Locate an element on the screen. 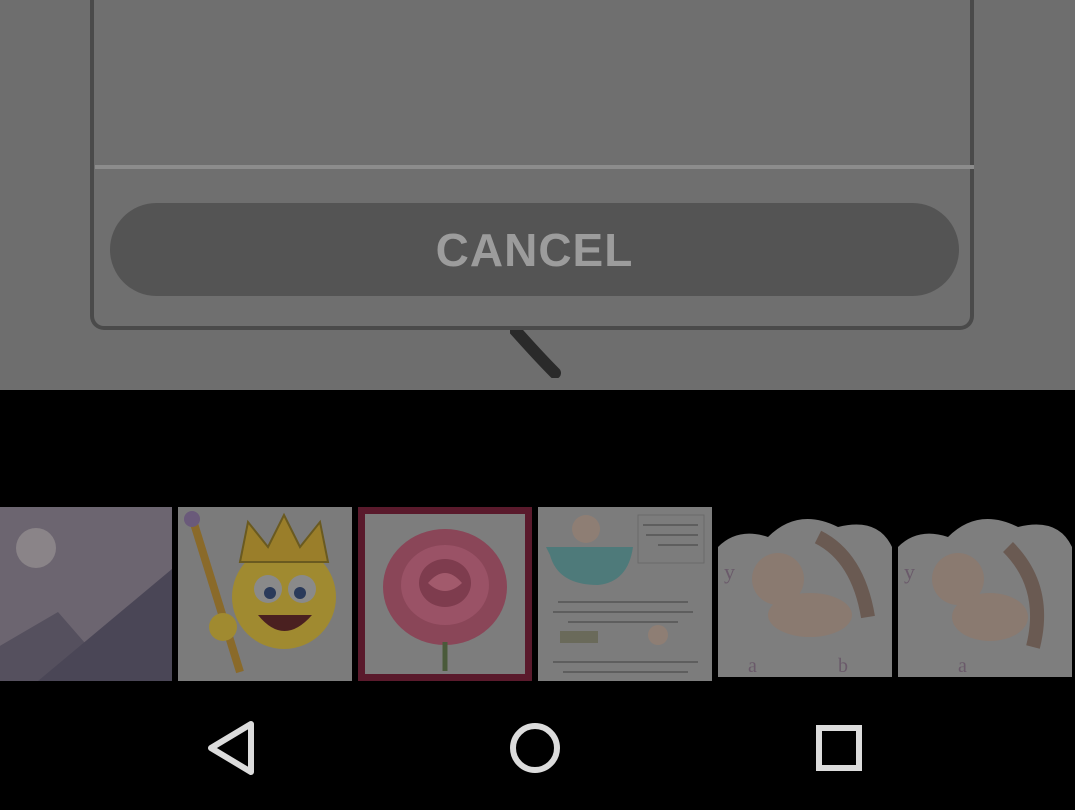  thumbnail-pink-rose-image is located at coordinates (445, 594).